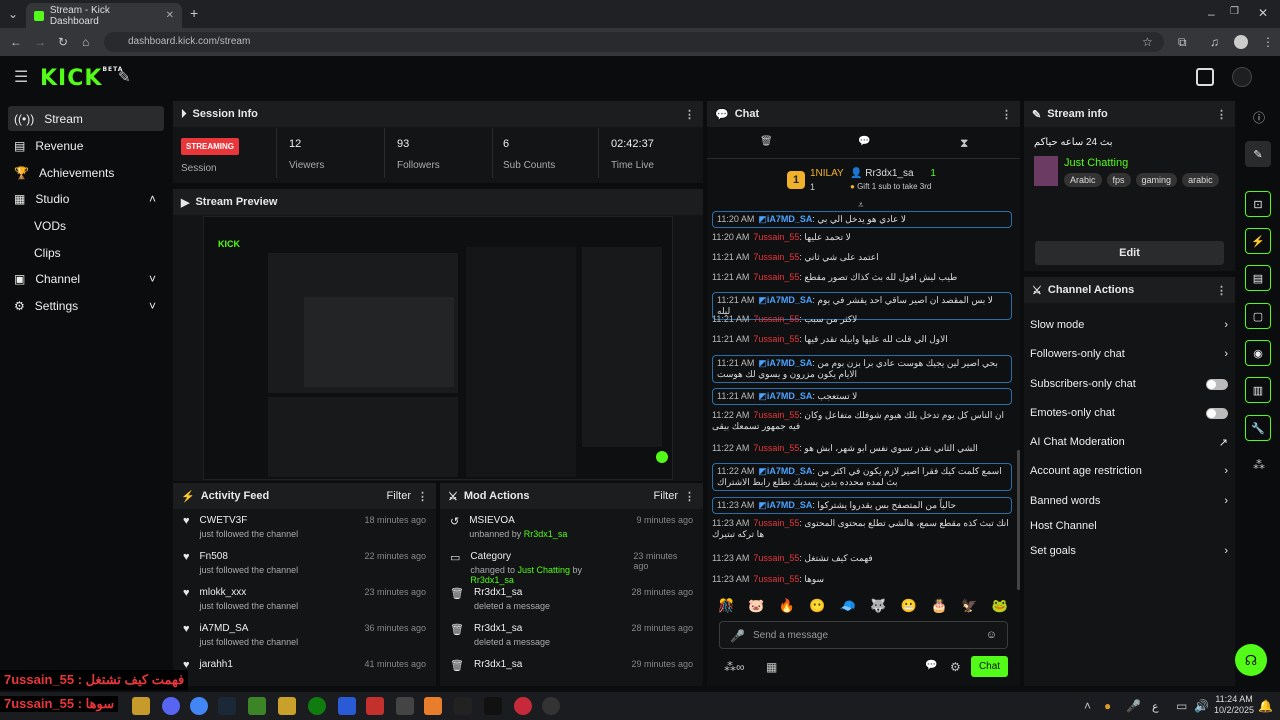  What do you see at coordinates (1258, 204) in the screenshot?
I see `target-icon: ⊡` at bounding box center [1258, 204].